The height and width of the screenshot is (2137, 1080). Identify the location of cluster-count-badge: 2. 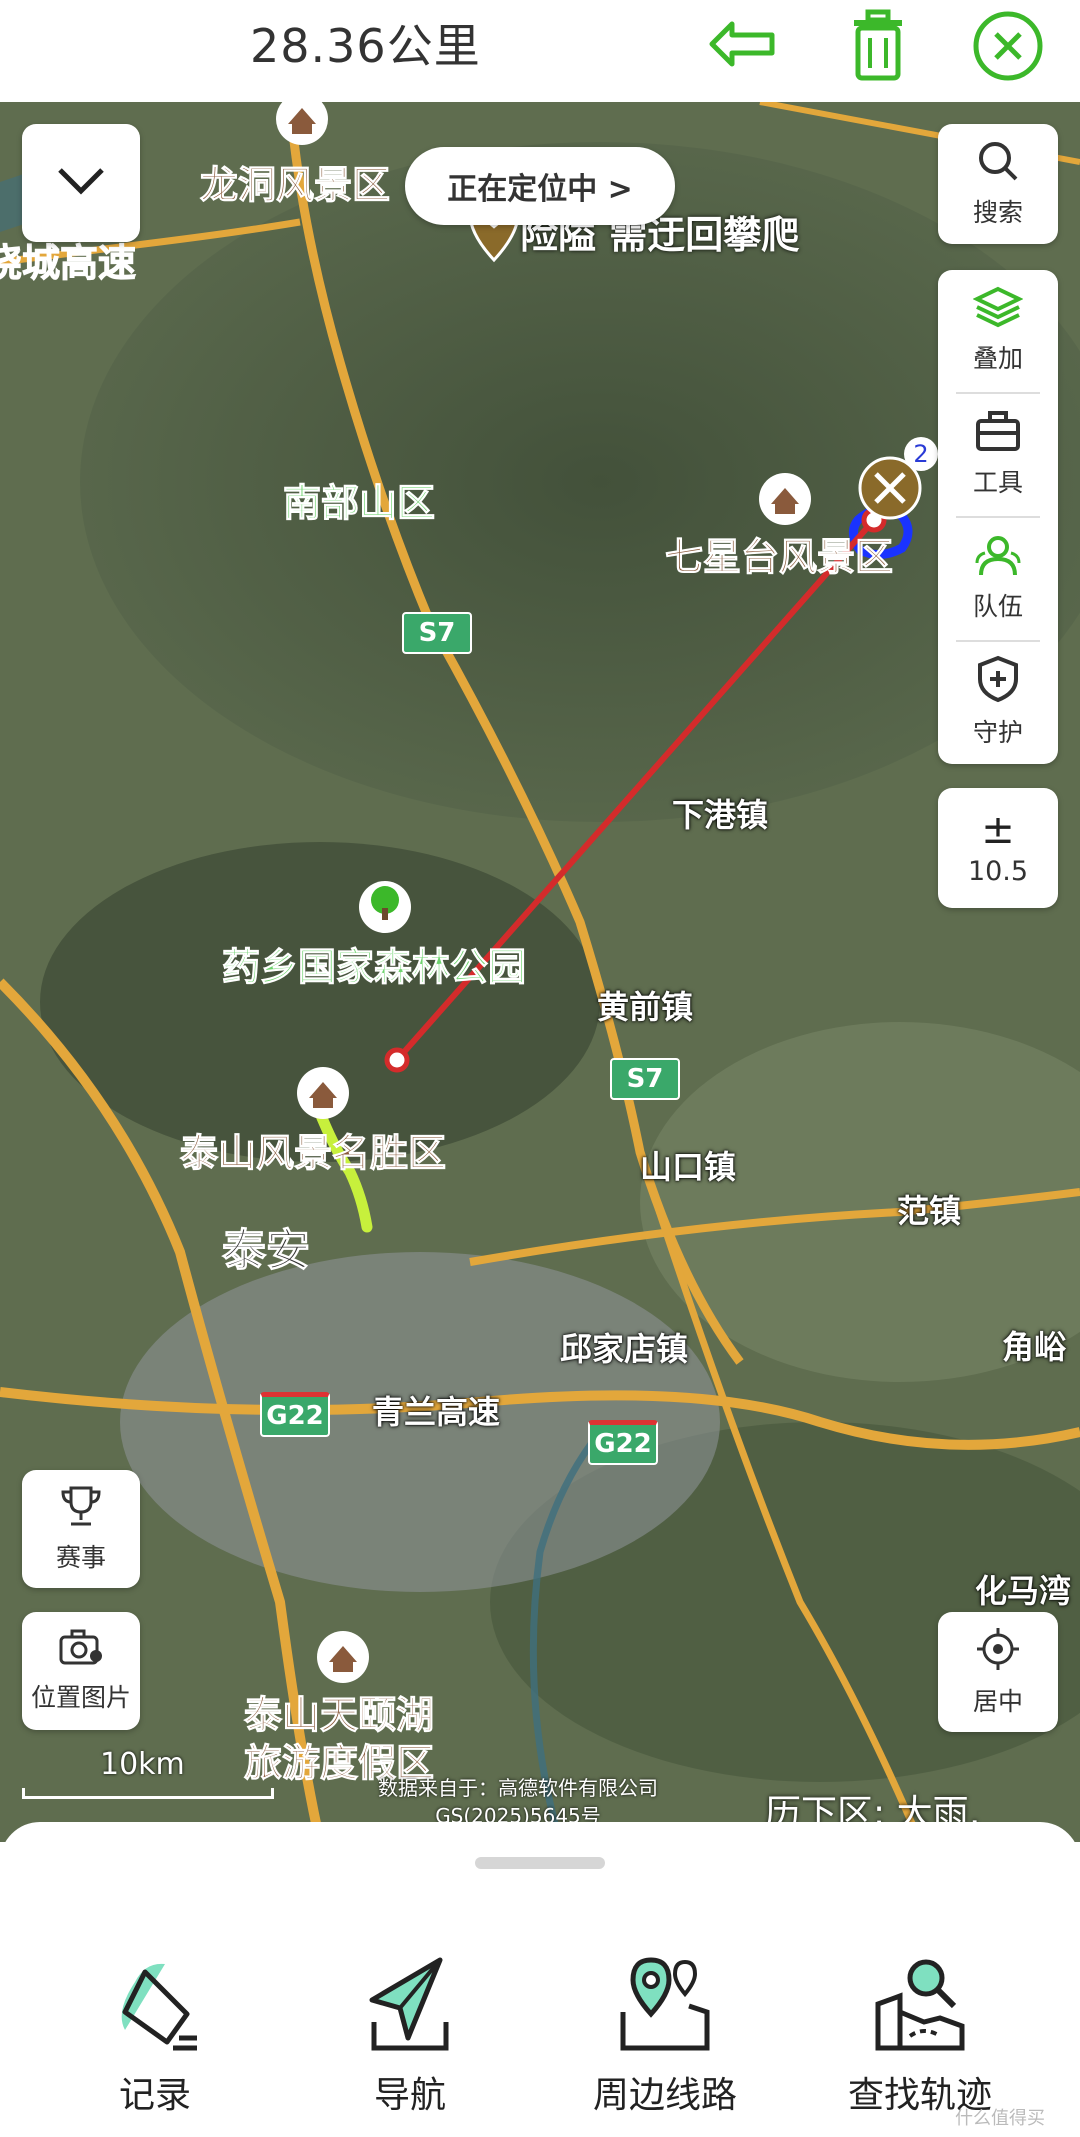
(921, 454).